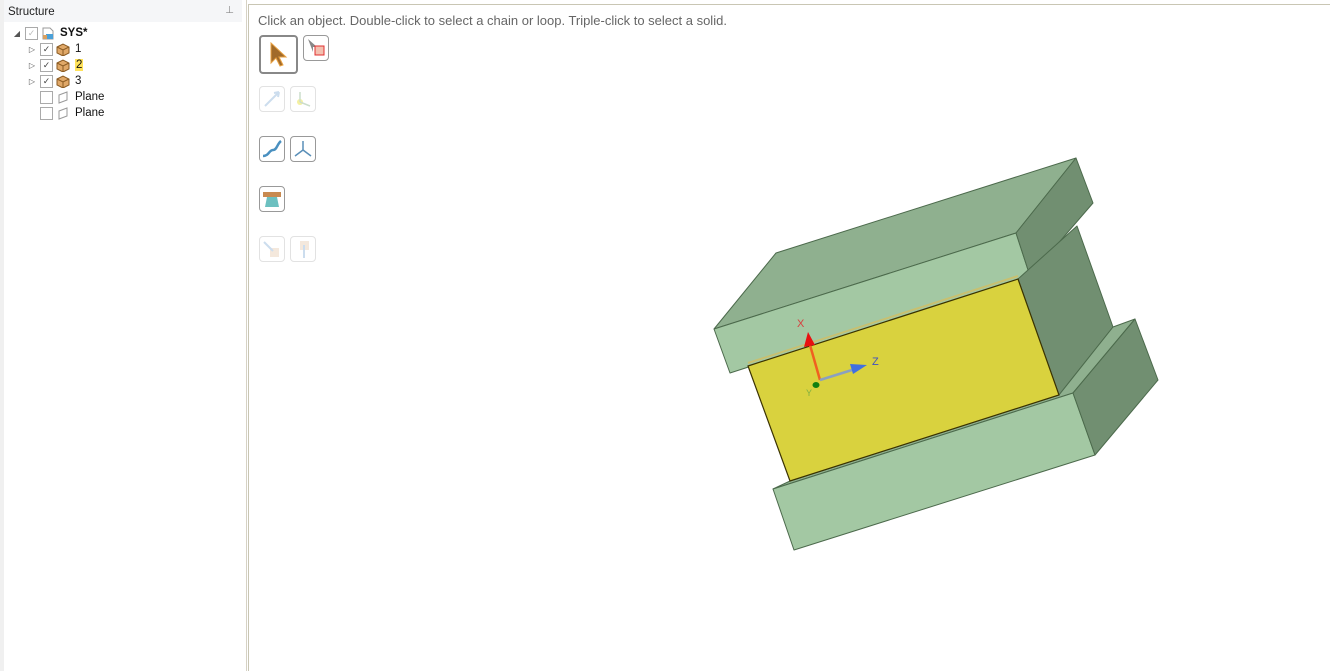 The width and height of the screenshot is (1330, 671). What do you see at coordinates (816, 385) in the screenshot?
I see `y-axis-marker` at bounding box center [816, 385].